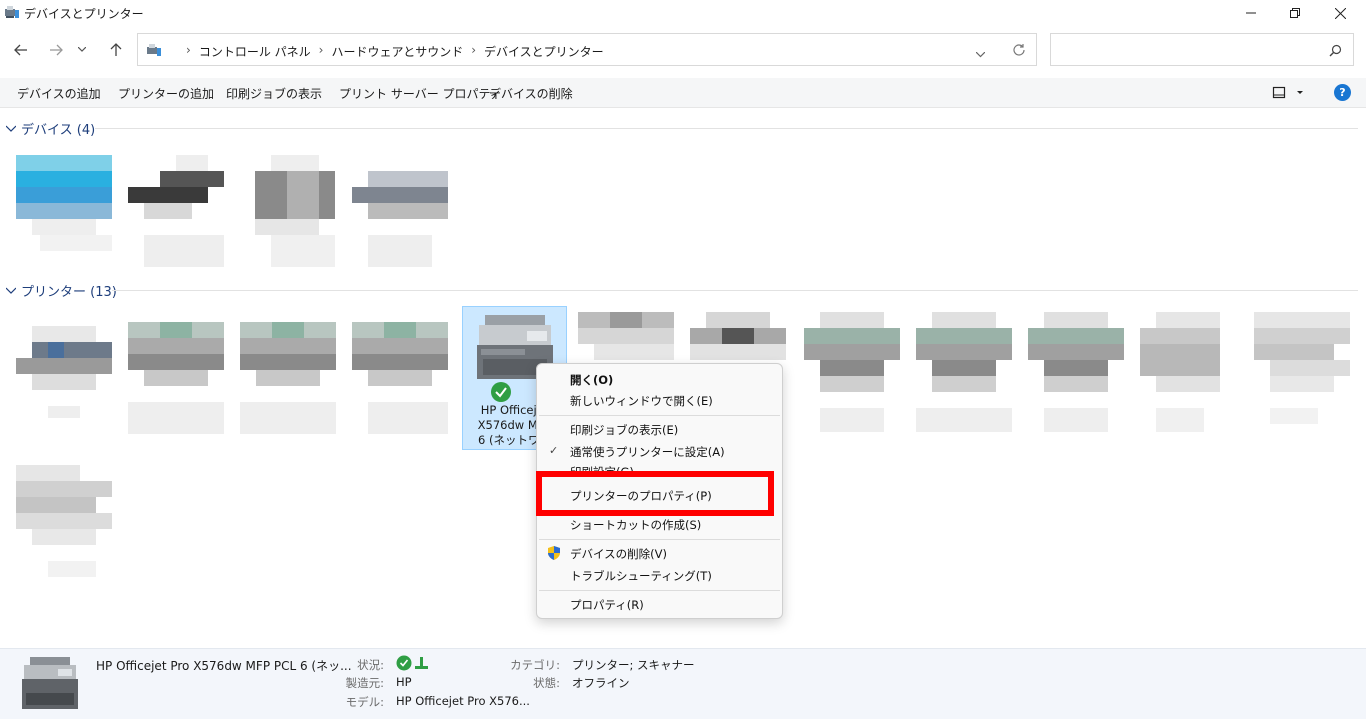 This screenshot has height=719, width=1366. I want to click on control-panel-icon, so click(154, 50).